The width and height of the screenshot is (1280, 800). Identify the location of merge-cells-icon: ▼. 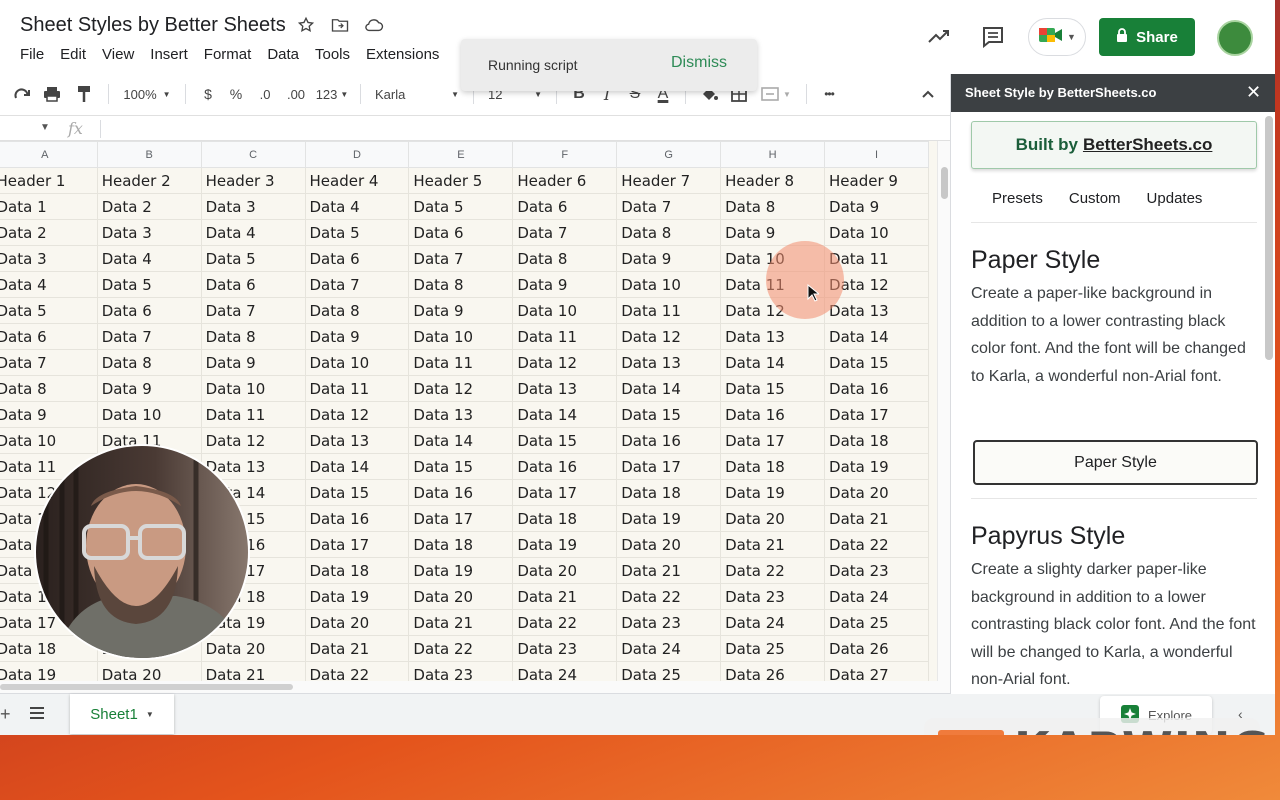
(776, 94).